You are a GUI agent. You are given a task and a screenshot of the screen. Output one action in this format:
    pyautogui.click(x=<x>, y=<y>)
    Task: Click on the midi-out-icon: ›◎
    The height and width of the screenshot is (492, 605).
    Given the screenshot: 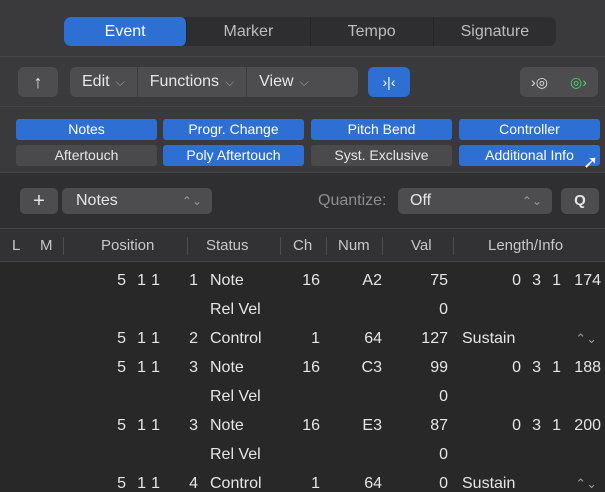 What is the action you would take?
    pyautogui.click(x=539, y=82)
    